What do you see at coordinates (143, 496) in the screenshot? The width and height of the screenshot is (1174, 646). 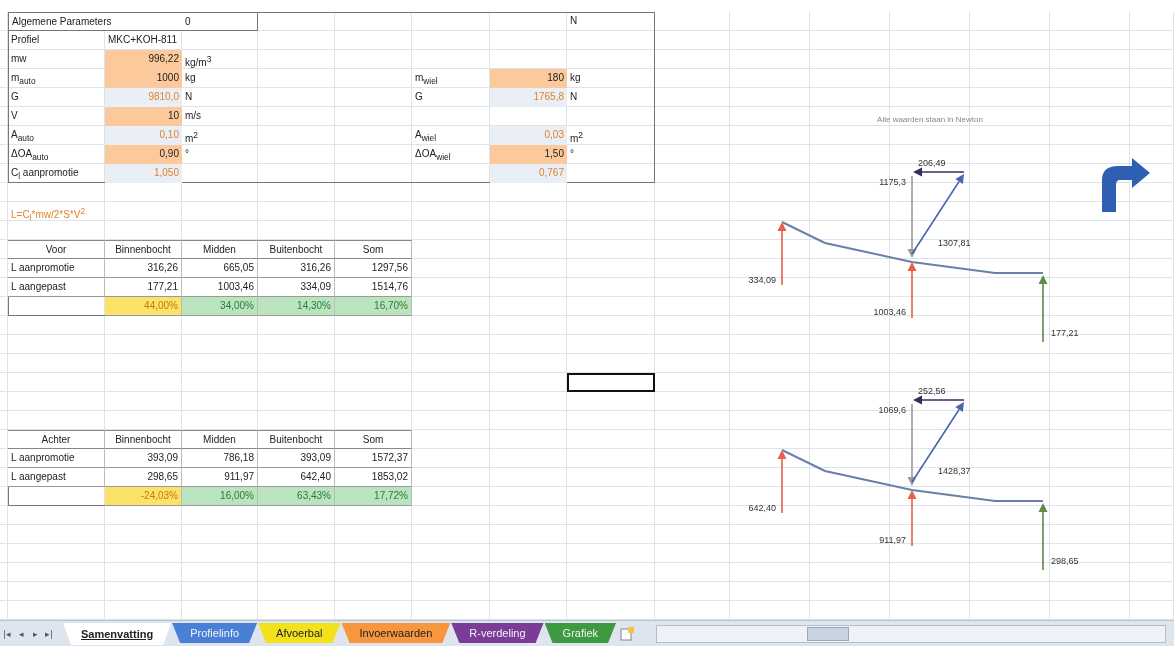 I see `percentage-cell: -24,03%` at bounding box center [143, 496].